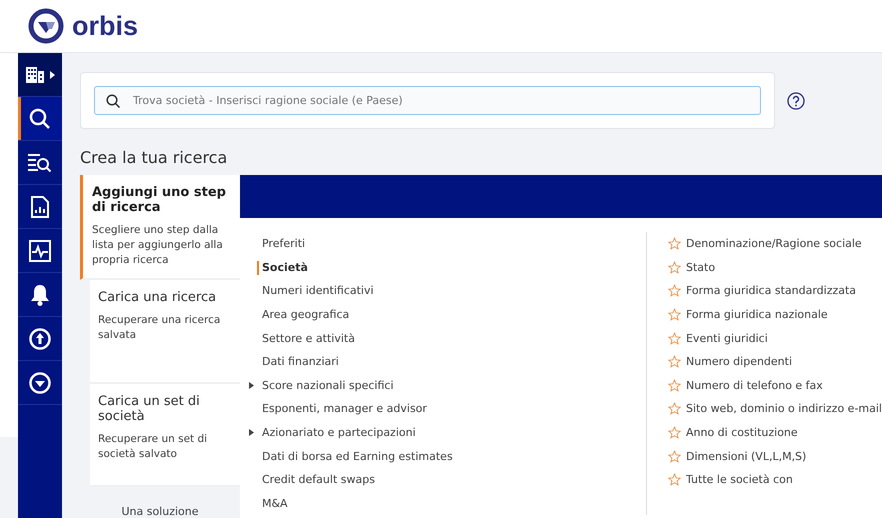  I want to click on field-item: Numero di telefono e fax, so click(754, 385).